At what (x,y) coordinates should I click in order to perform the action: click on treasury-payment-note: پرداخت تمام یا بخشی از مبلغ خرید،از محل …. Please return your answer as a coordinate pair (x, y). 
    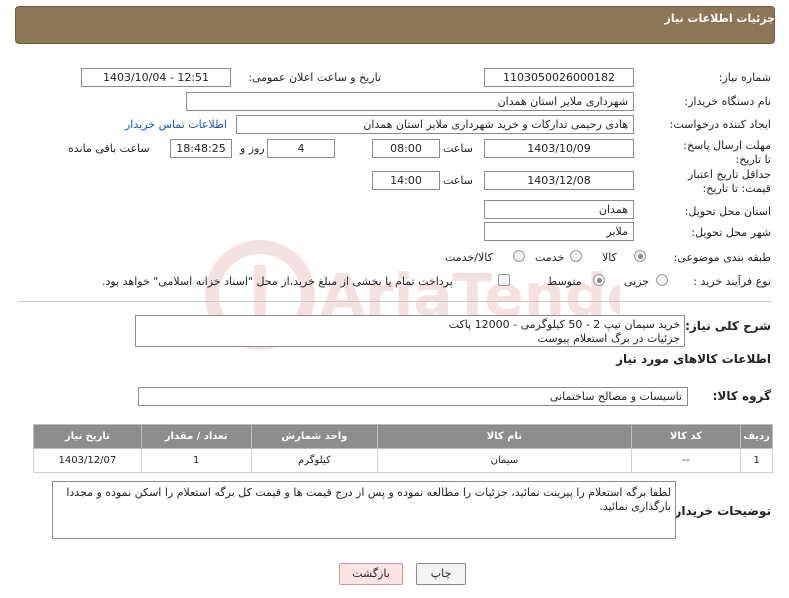
    Looking at the image, I should click on (277, 281).